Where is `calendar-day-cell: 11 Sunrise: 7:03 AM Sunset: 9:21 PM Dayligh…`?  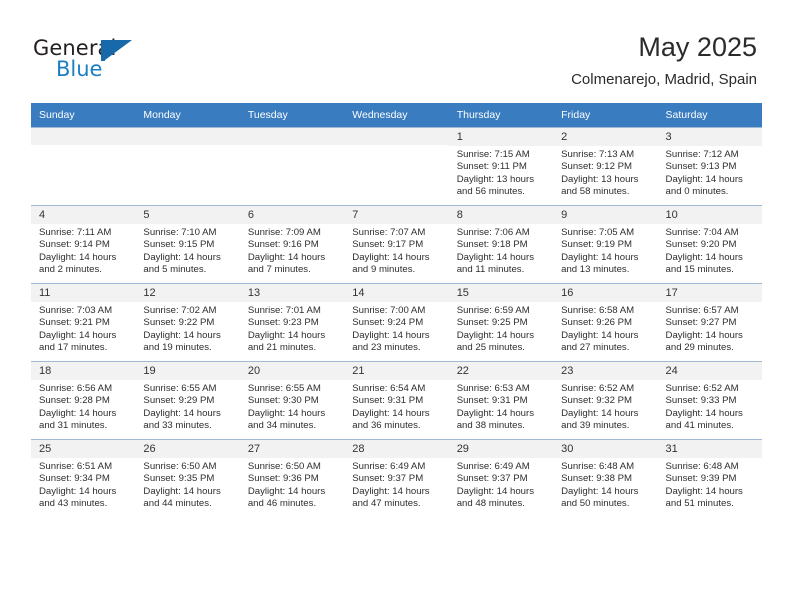 calendar-day-cell: 11 Sunrise: 7:03 AM Sunset: 9:21 PM Dayligh… is located at coordinates (83, 322).